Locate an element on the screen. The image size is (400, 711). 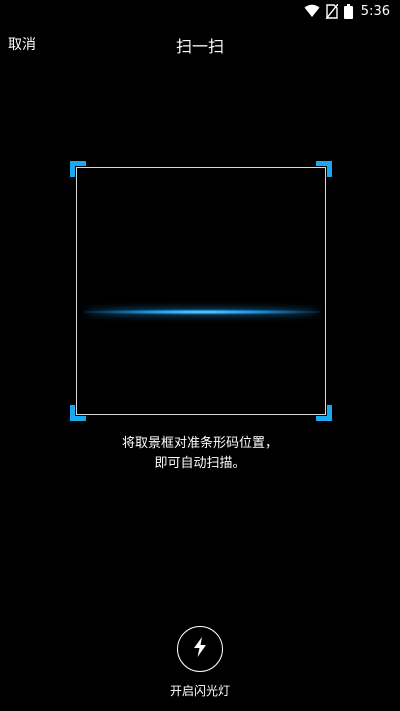
scan-frame-corner-top-right is located at coordinates (324, 169).